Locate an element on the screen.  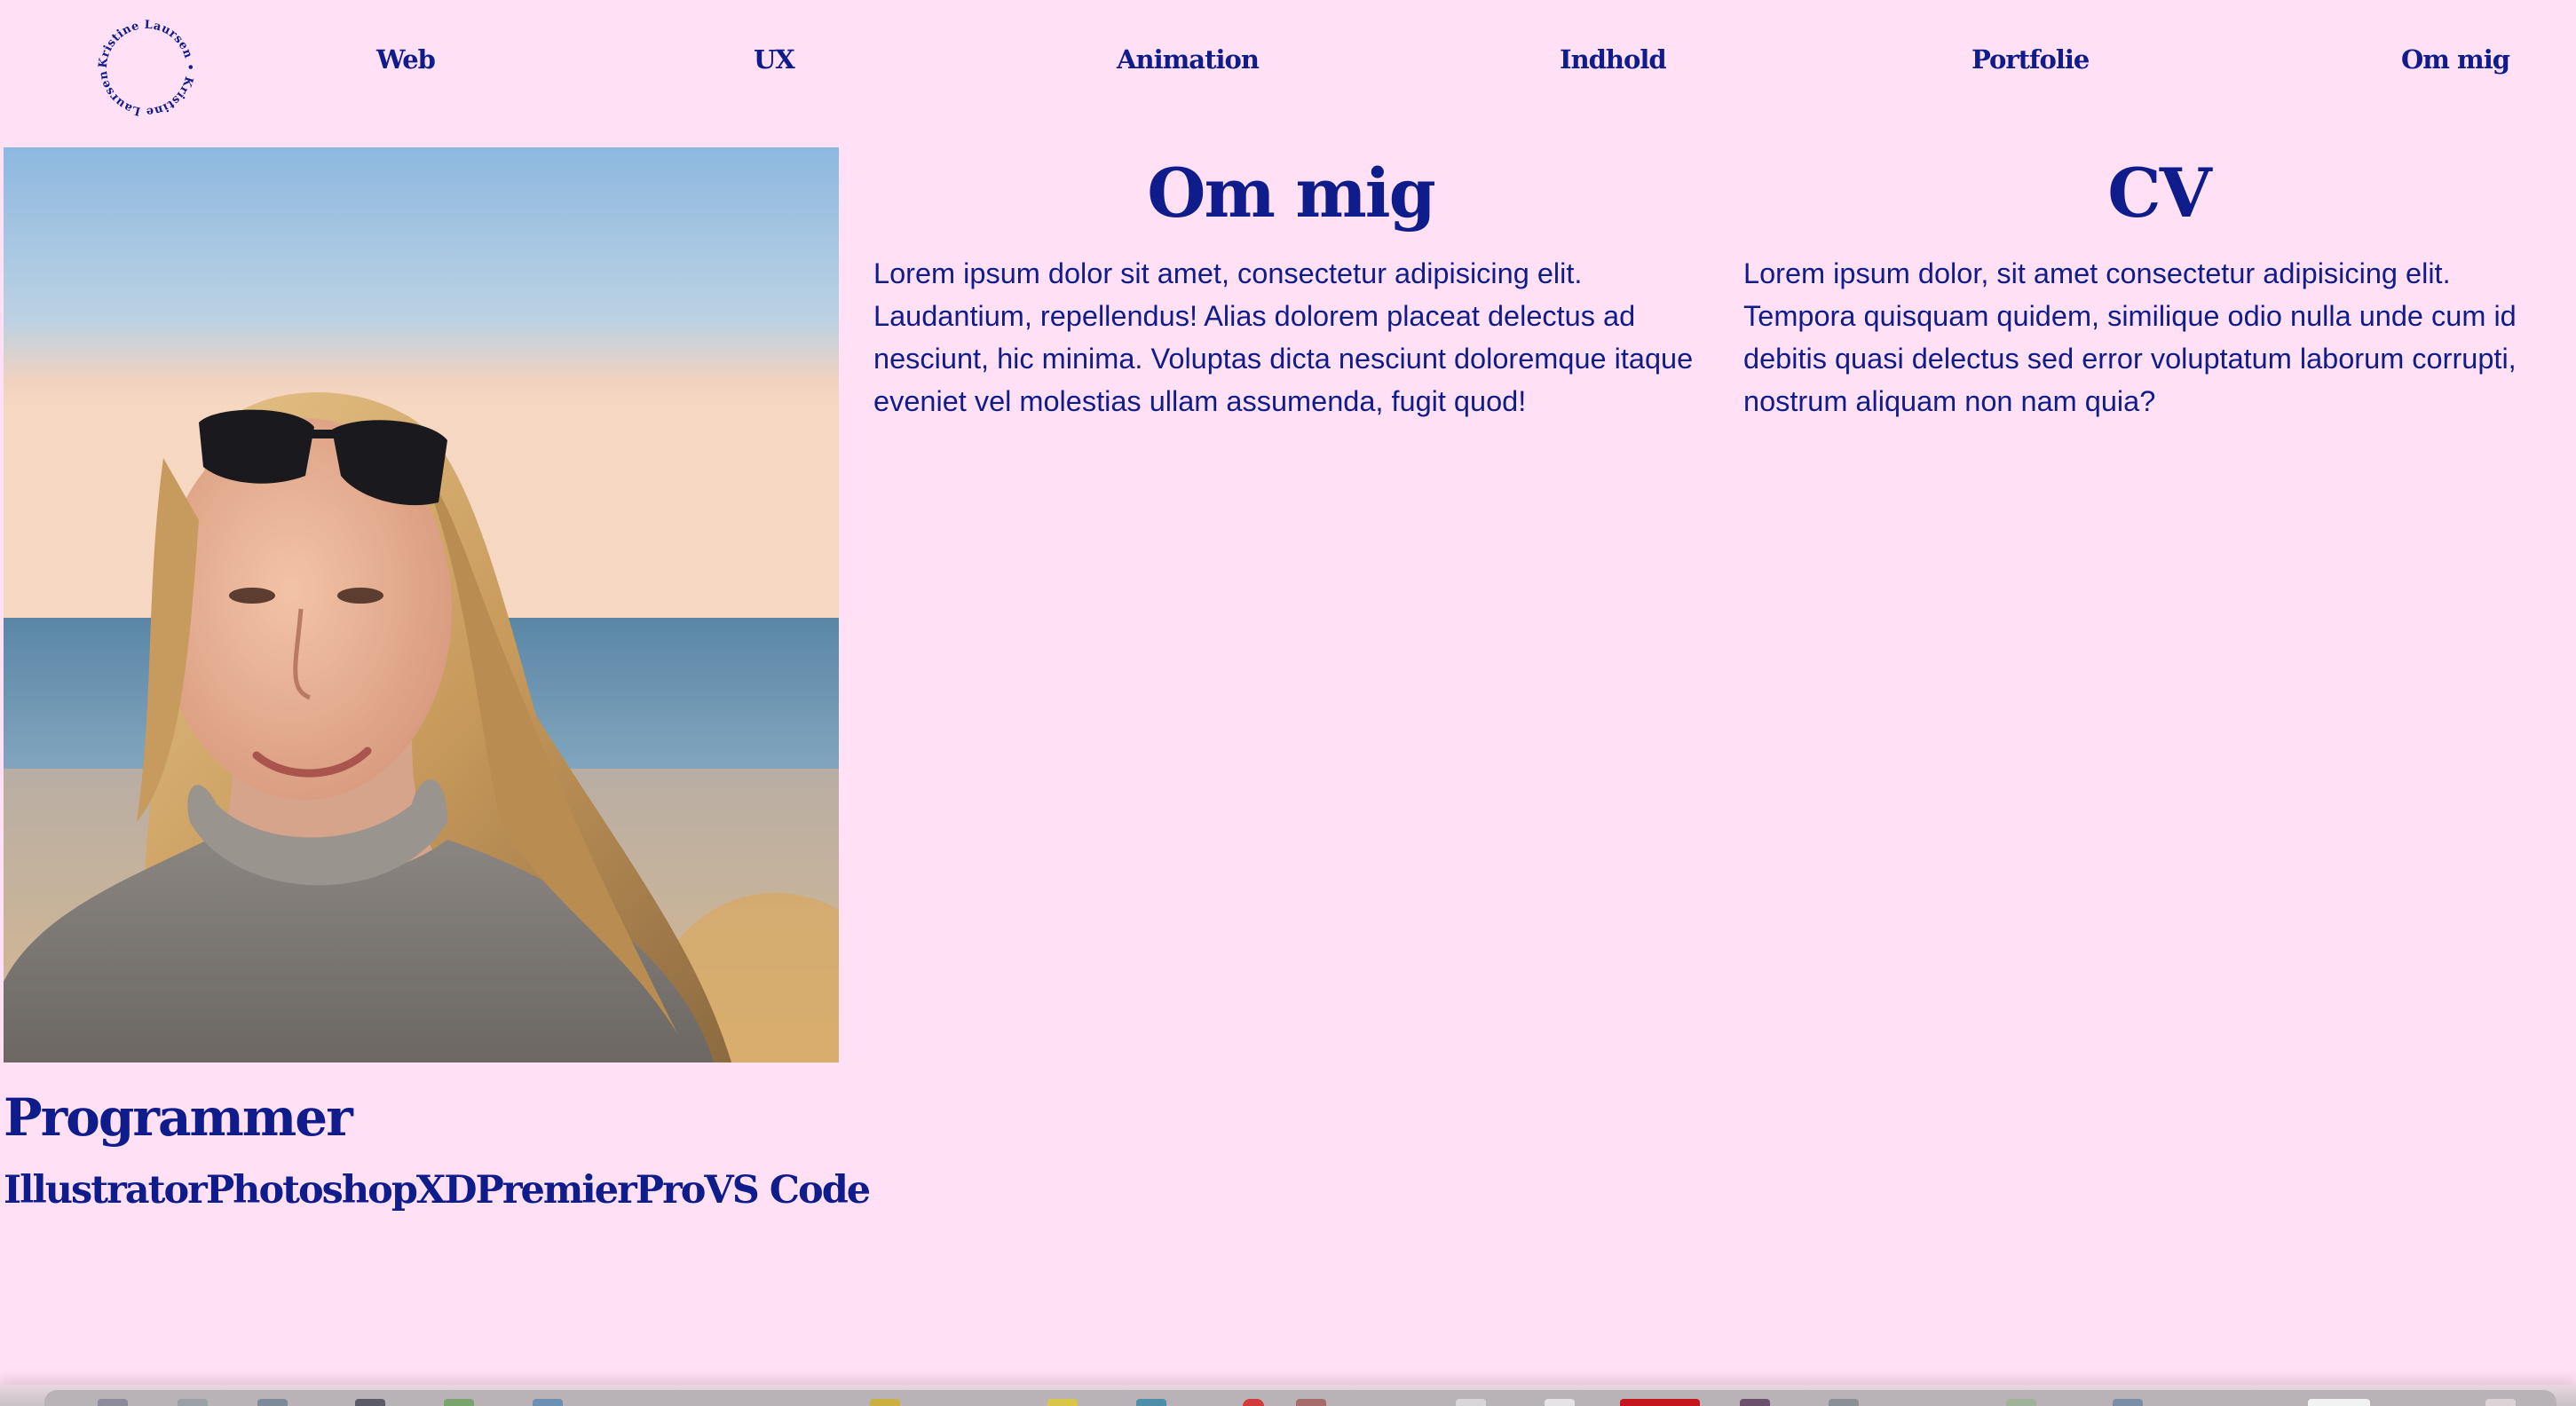
nav-om-mig: Om mig is located at coordinates (2455, 60).